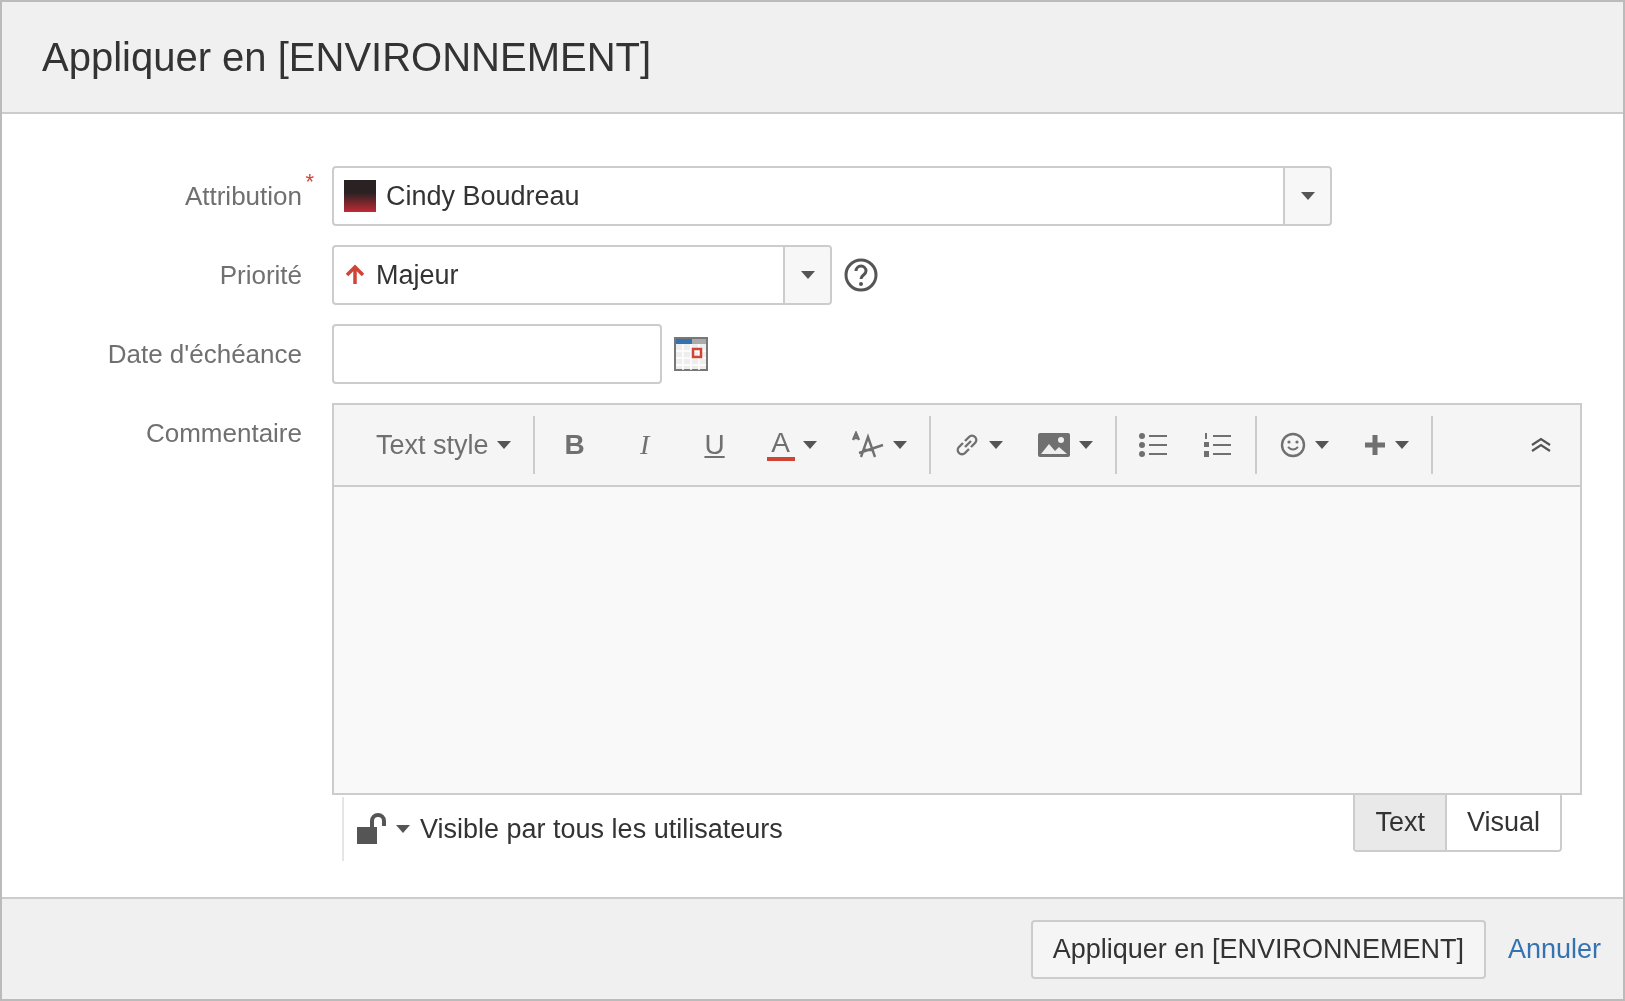 This screenshot has height=1001, width=1625. Describe the element at coordinates (1292, 445) in the screenshot. I see `smiley-icon` at that location.